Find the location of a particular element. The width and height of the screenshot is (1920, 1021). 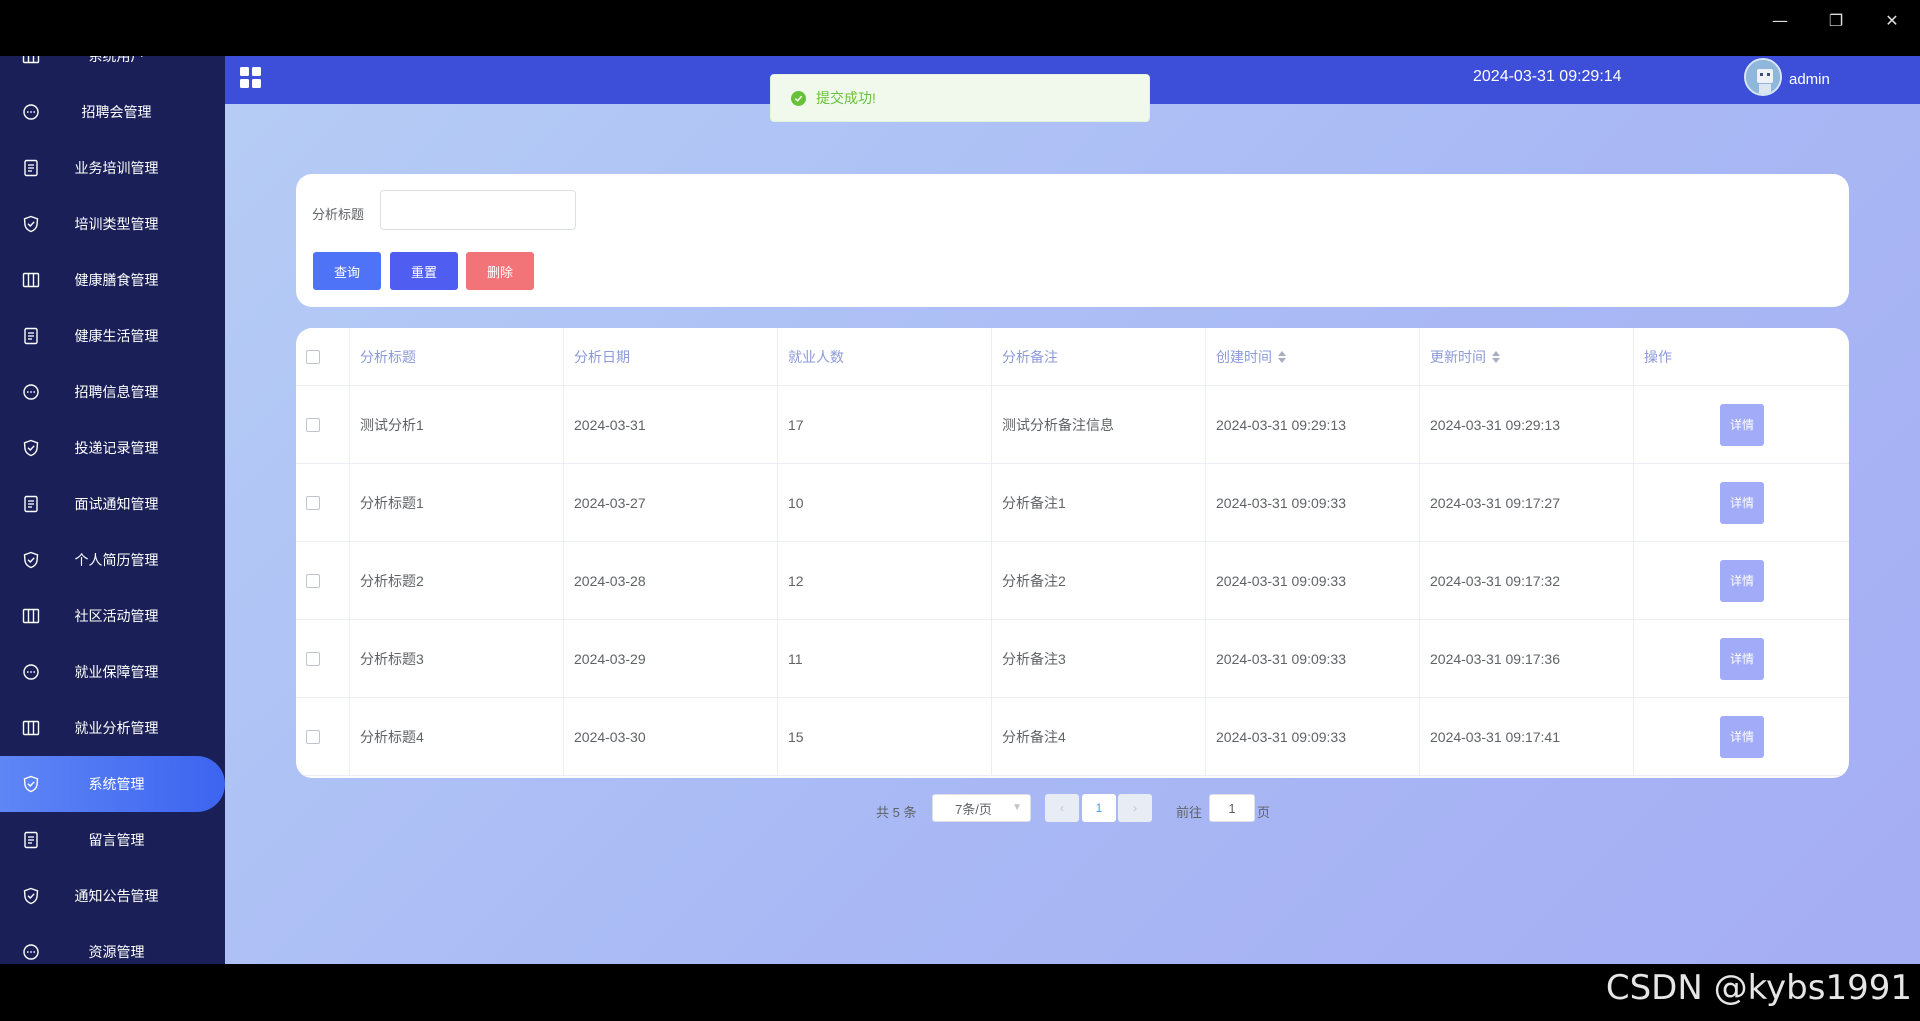

table-header-cell: 创建时间 is located at coordinates (1313, 356).